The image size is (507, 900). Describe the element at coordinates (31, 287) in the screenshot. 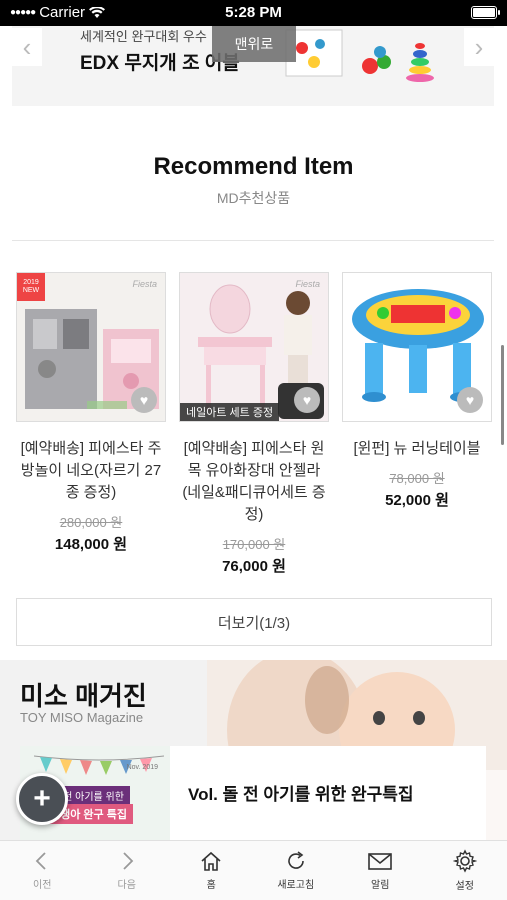

I see `new-badge: 2019 NEW` at that location.